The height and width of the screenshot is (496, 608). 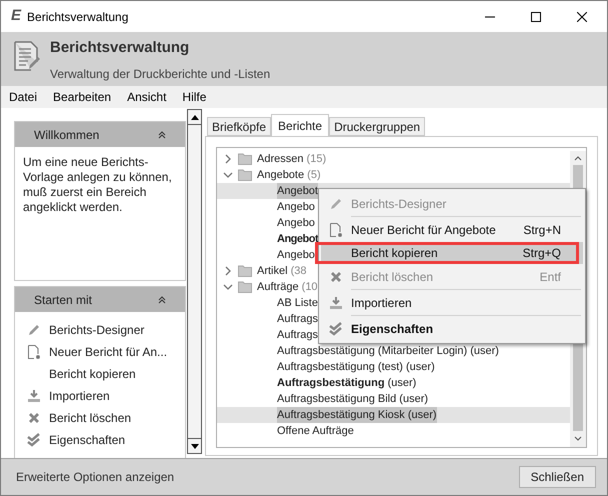 What do you see at coordinates (146, 97) in the screenshot?
I see `menu-item: Ansicht` at bounding box center [146, 97].